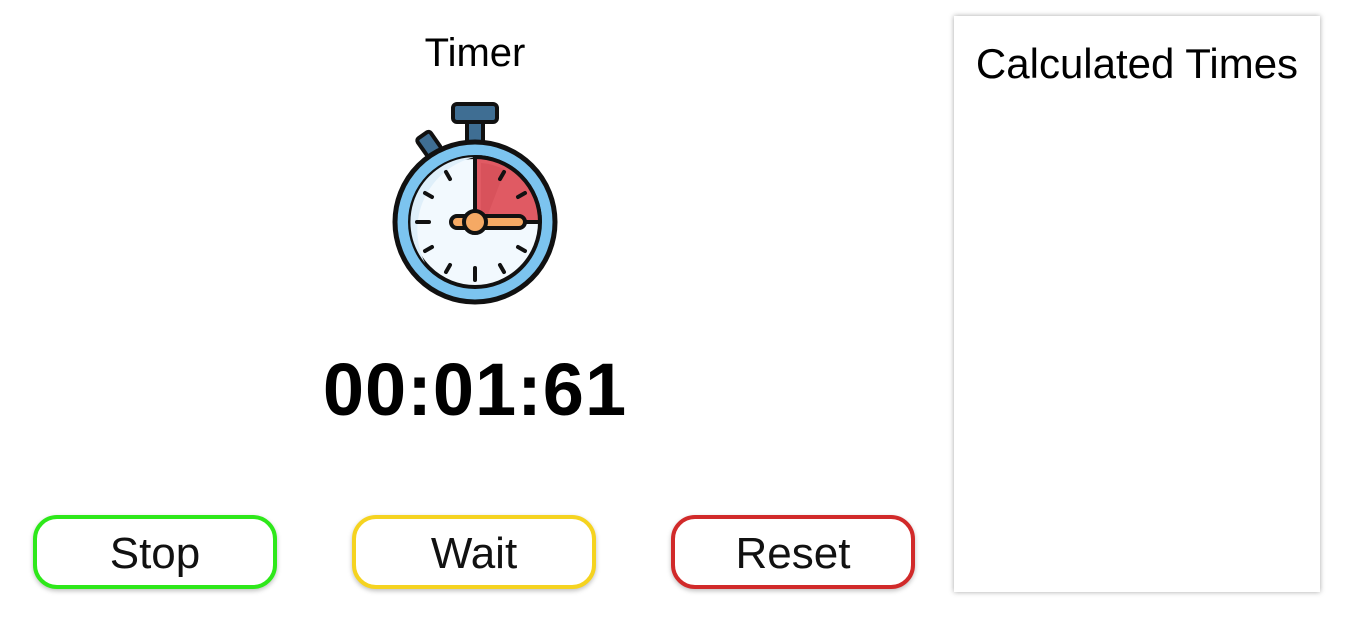  What do you see at coordinates (793, 552) in the screenshot?
I see `reset-button: Reset` at bounding box center [793, 552].